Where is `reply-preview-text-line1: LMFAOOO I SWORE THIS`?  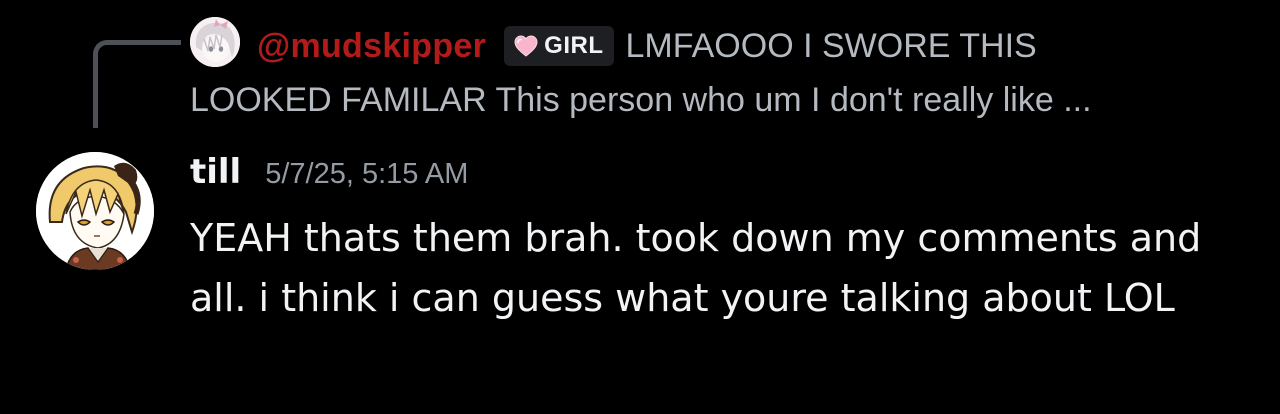
reply-preview-text-line1: LMFAOOO I SWORE THIS is located at coordinates (831, 46).